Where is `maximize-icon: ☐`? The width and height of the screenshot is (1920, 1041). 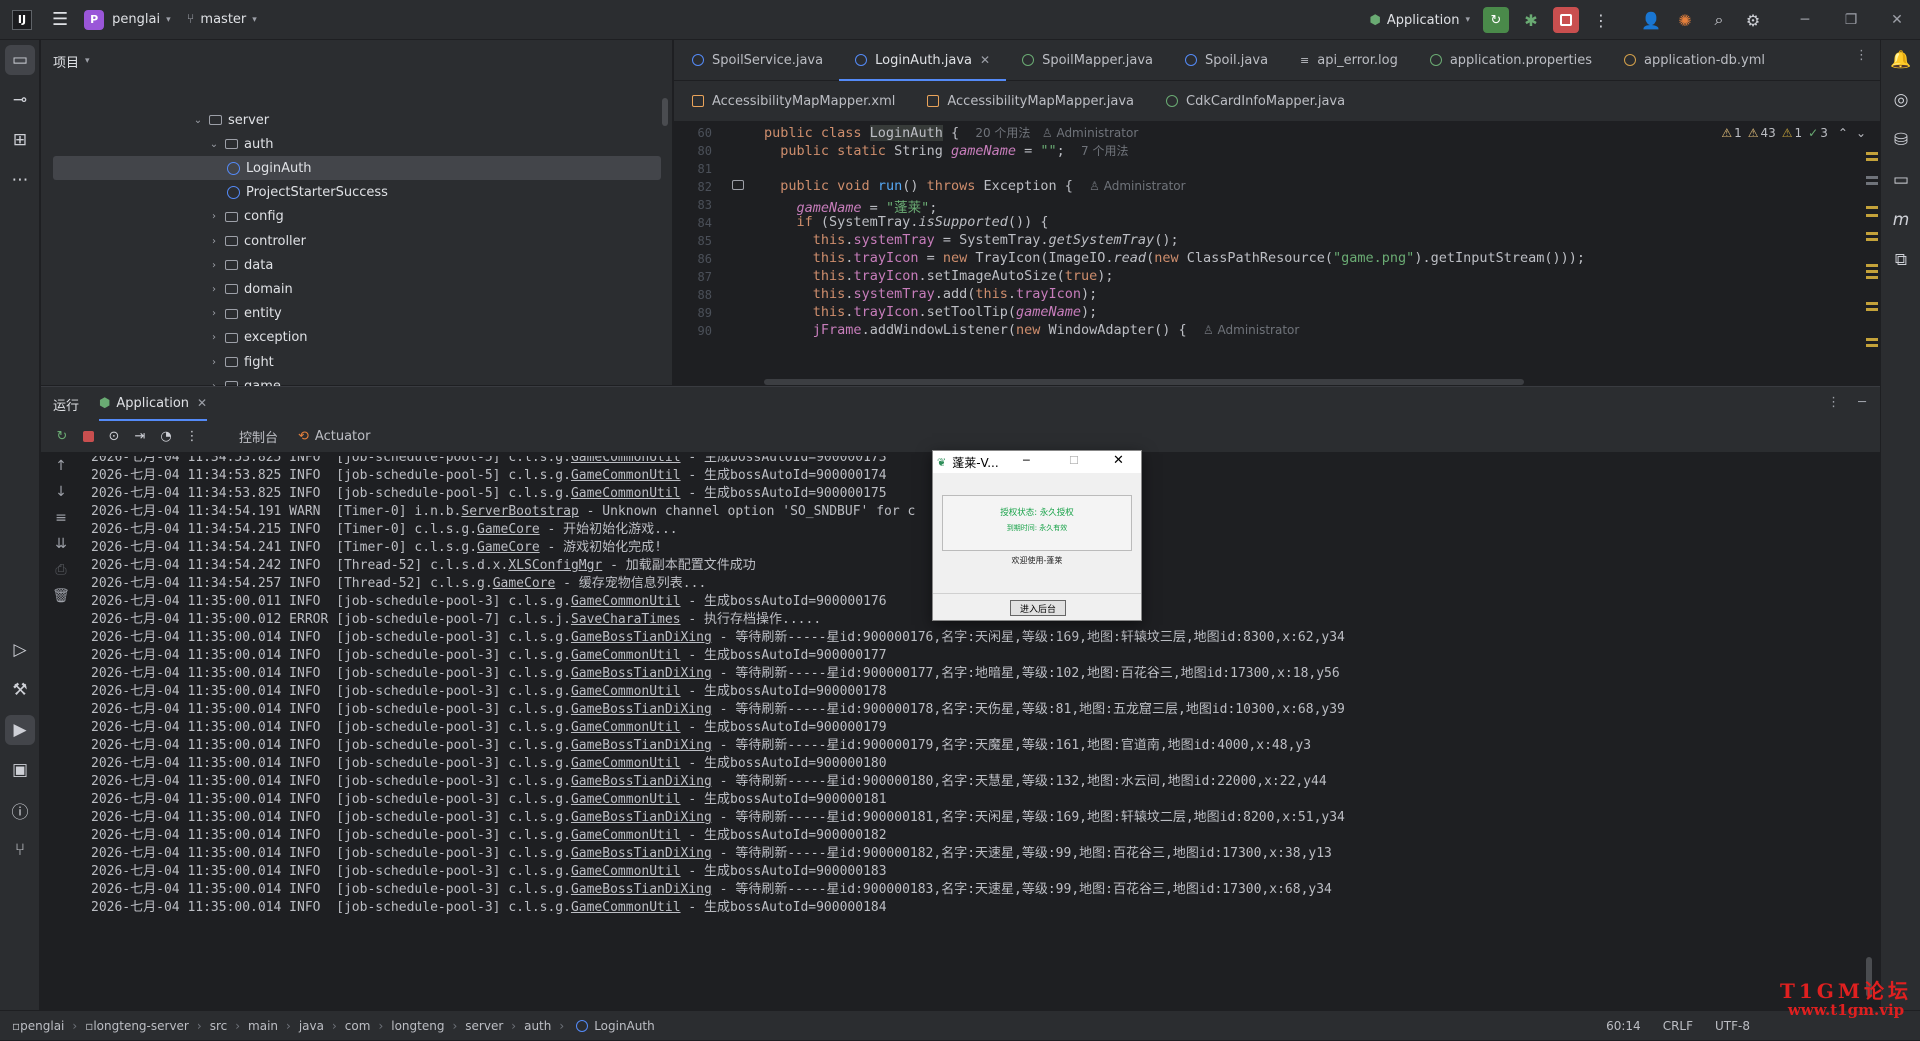
maximize-icon: ☐ is located at coordinates (1074, 460).